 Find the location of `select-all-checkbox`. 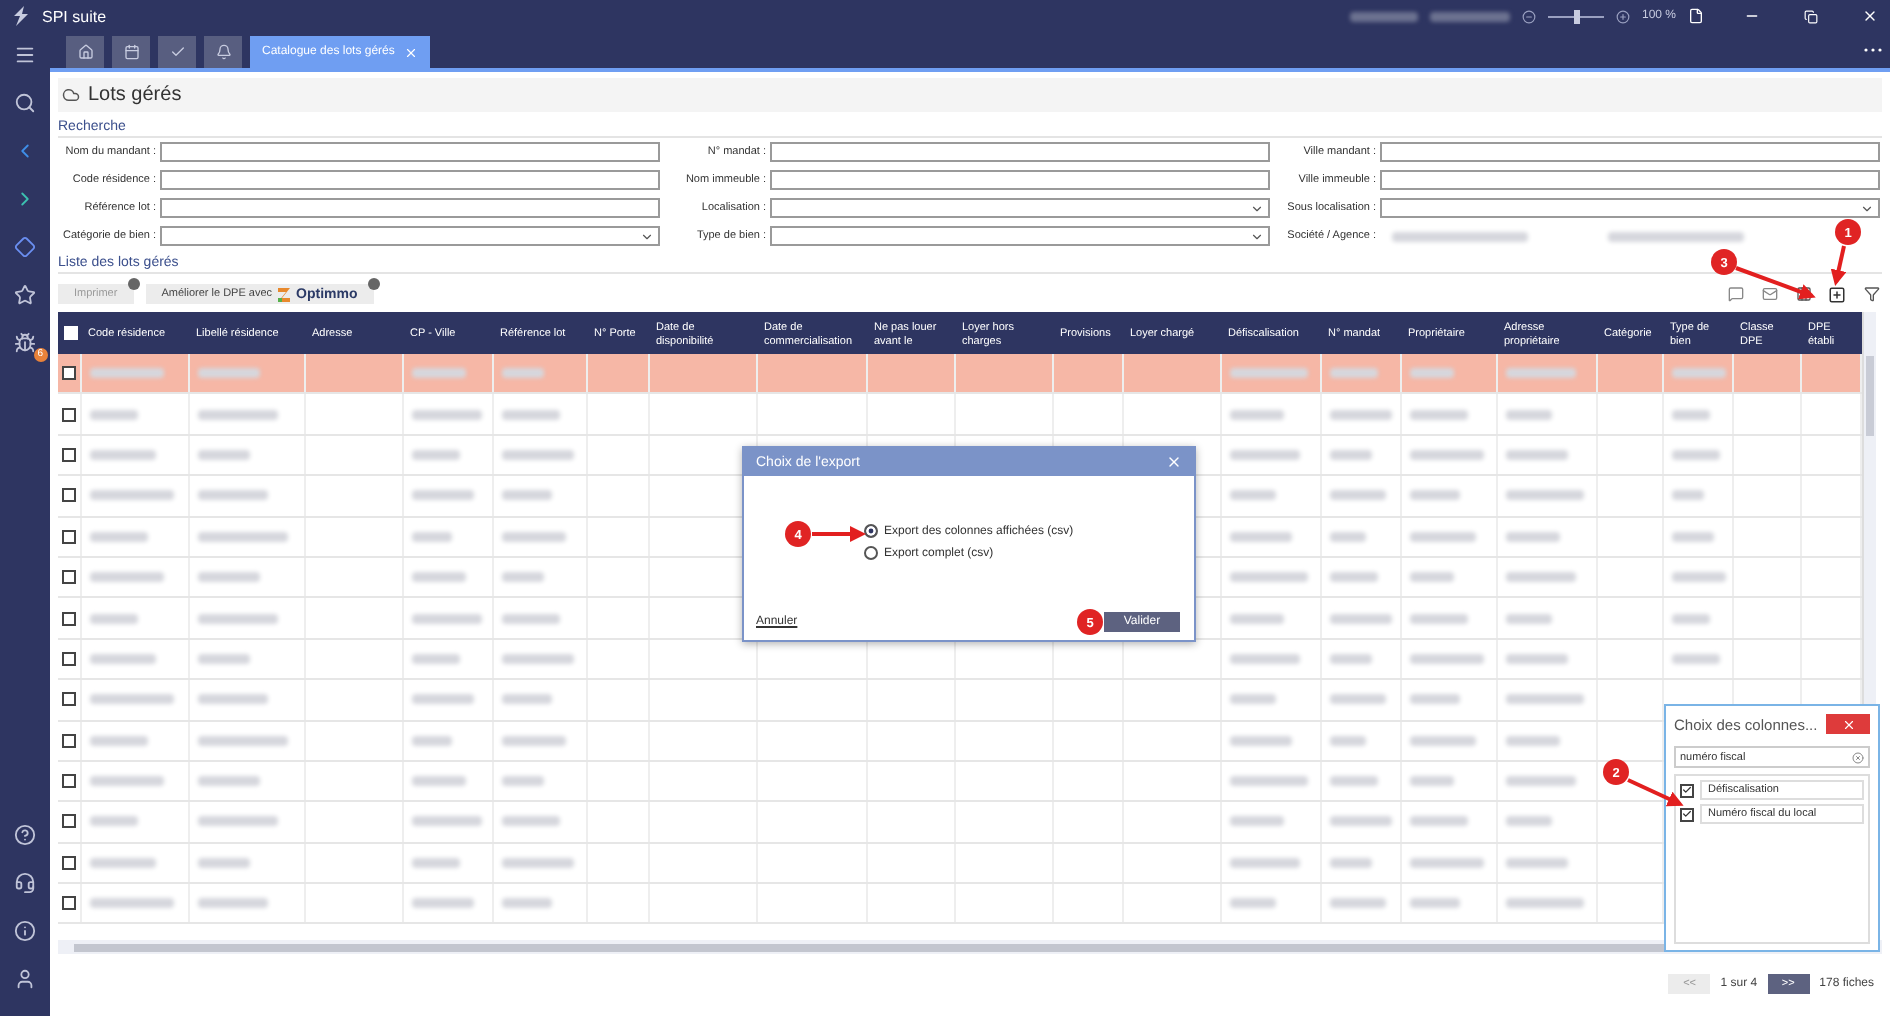

select-all-checkbox is located at coordinates (70, 333).